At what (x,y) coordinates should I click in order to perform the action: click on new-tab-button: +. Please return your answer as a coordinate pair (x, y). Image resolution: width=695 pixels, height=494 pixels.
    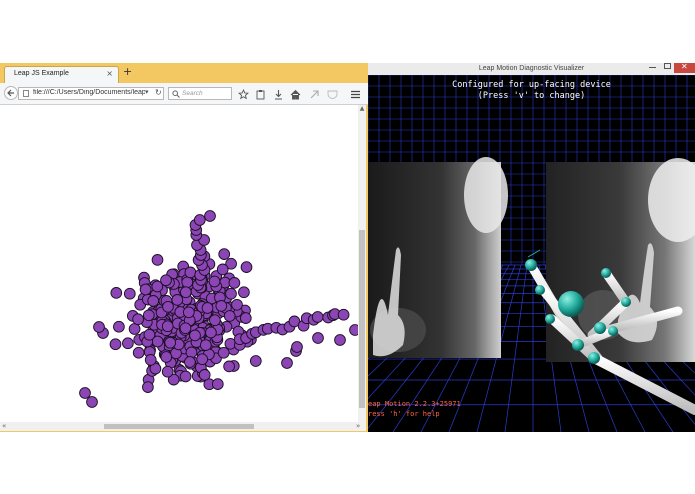
    Looking at the image, I should click on (127, 72).